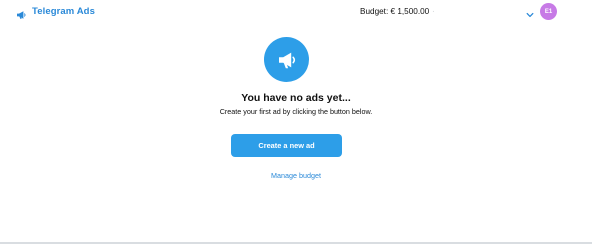  What do you see at coordinates (296, 176) in the screenshot?
I see `manage-budget-link: Manage budget` at bounding box center [296, 176].